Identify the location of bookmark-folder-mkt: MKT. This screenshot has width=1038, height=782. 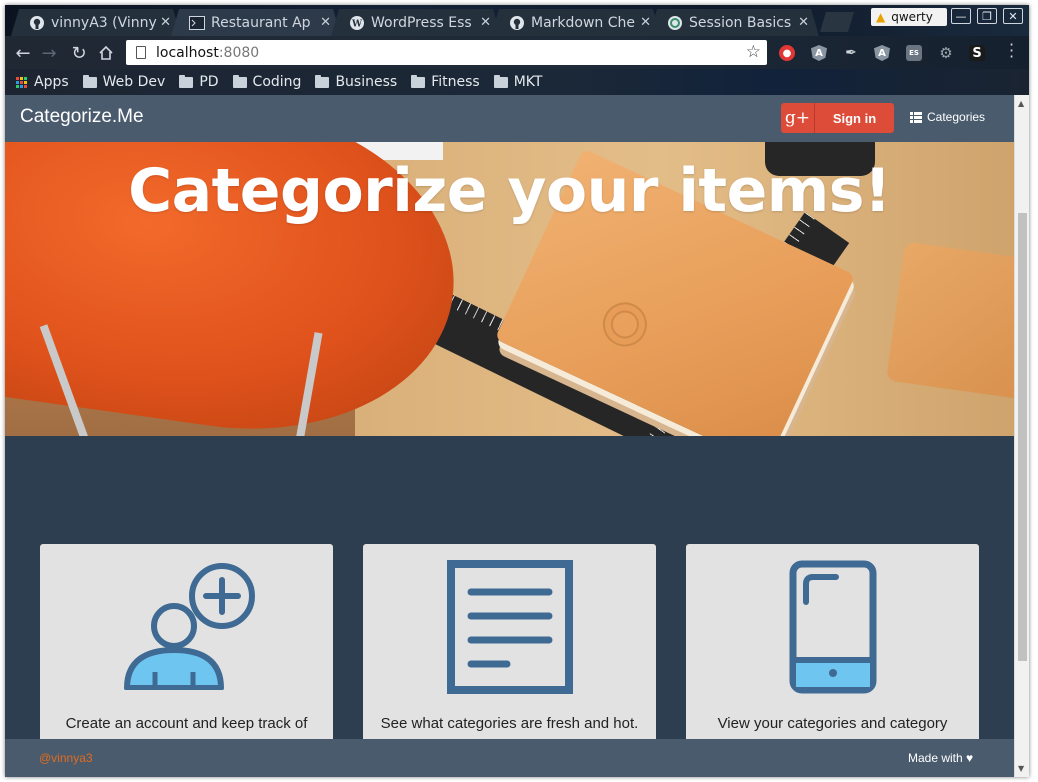
(518, 82).